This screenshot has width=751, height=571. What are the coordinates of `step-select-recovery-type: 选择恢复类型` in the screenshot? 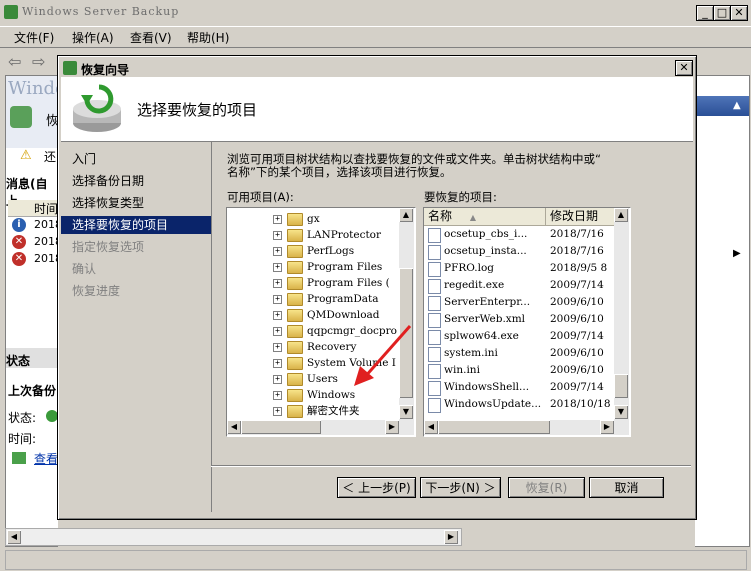 It's located at (136, 203).